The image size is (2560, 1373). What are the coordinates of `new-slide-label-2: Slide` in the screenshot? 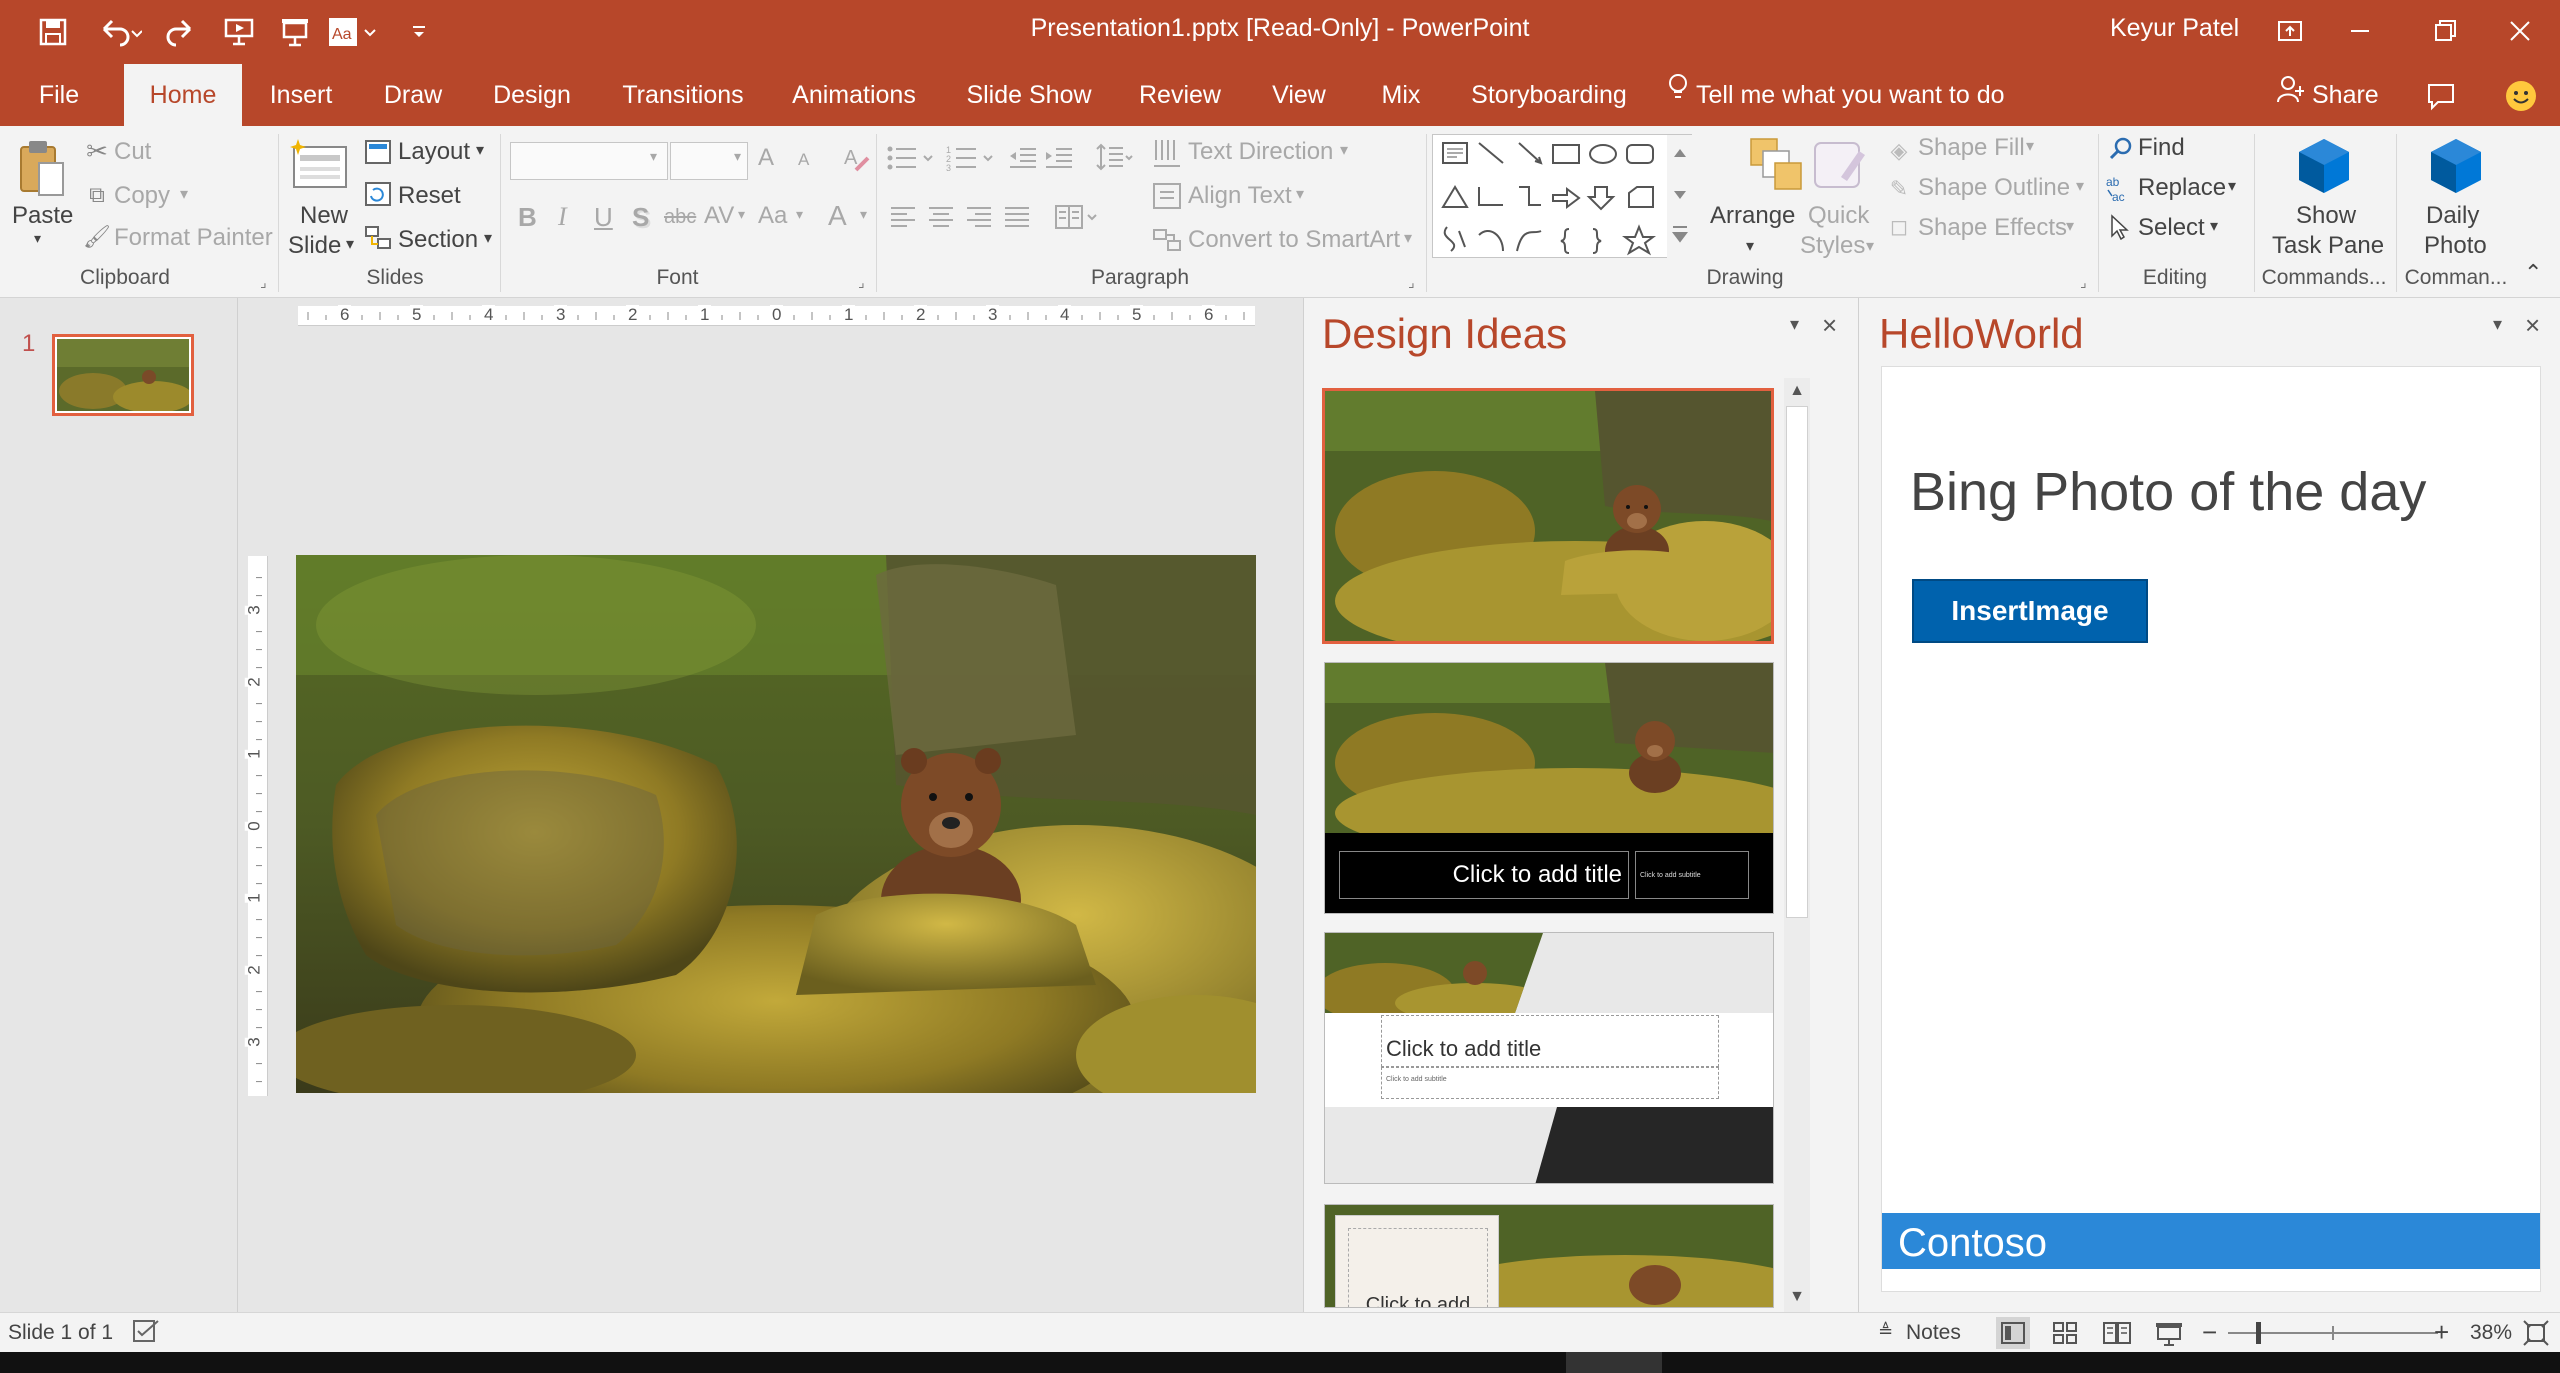 It's located at (314, 246).